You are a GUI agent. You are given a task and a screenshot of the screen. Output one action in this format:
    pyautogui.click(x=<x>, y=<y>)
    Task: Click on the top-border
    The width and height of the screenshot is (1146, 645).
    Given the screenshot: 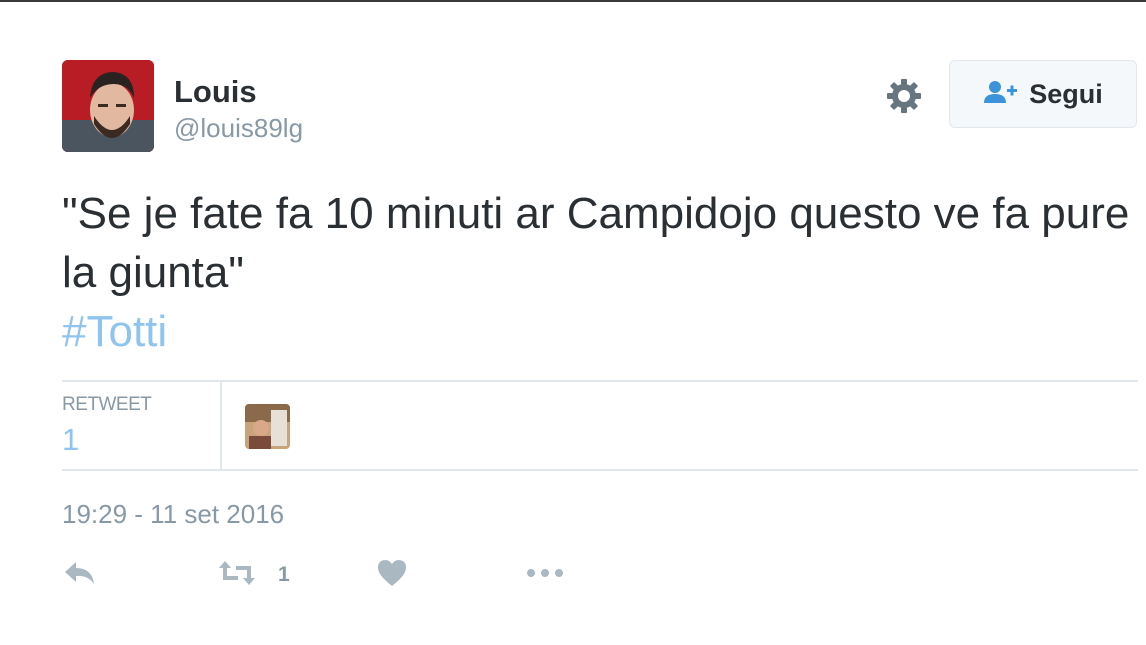 What is the action you would take?
    pyautogui.click(x=573, y=1)
    